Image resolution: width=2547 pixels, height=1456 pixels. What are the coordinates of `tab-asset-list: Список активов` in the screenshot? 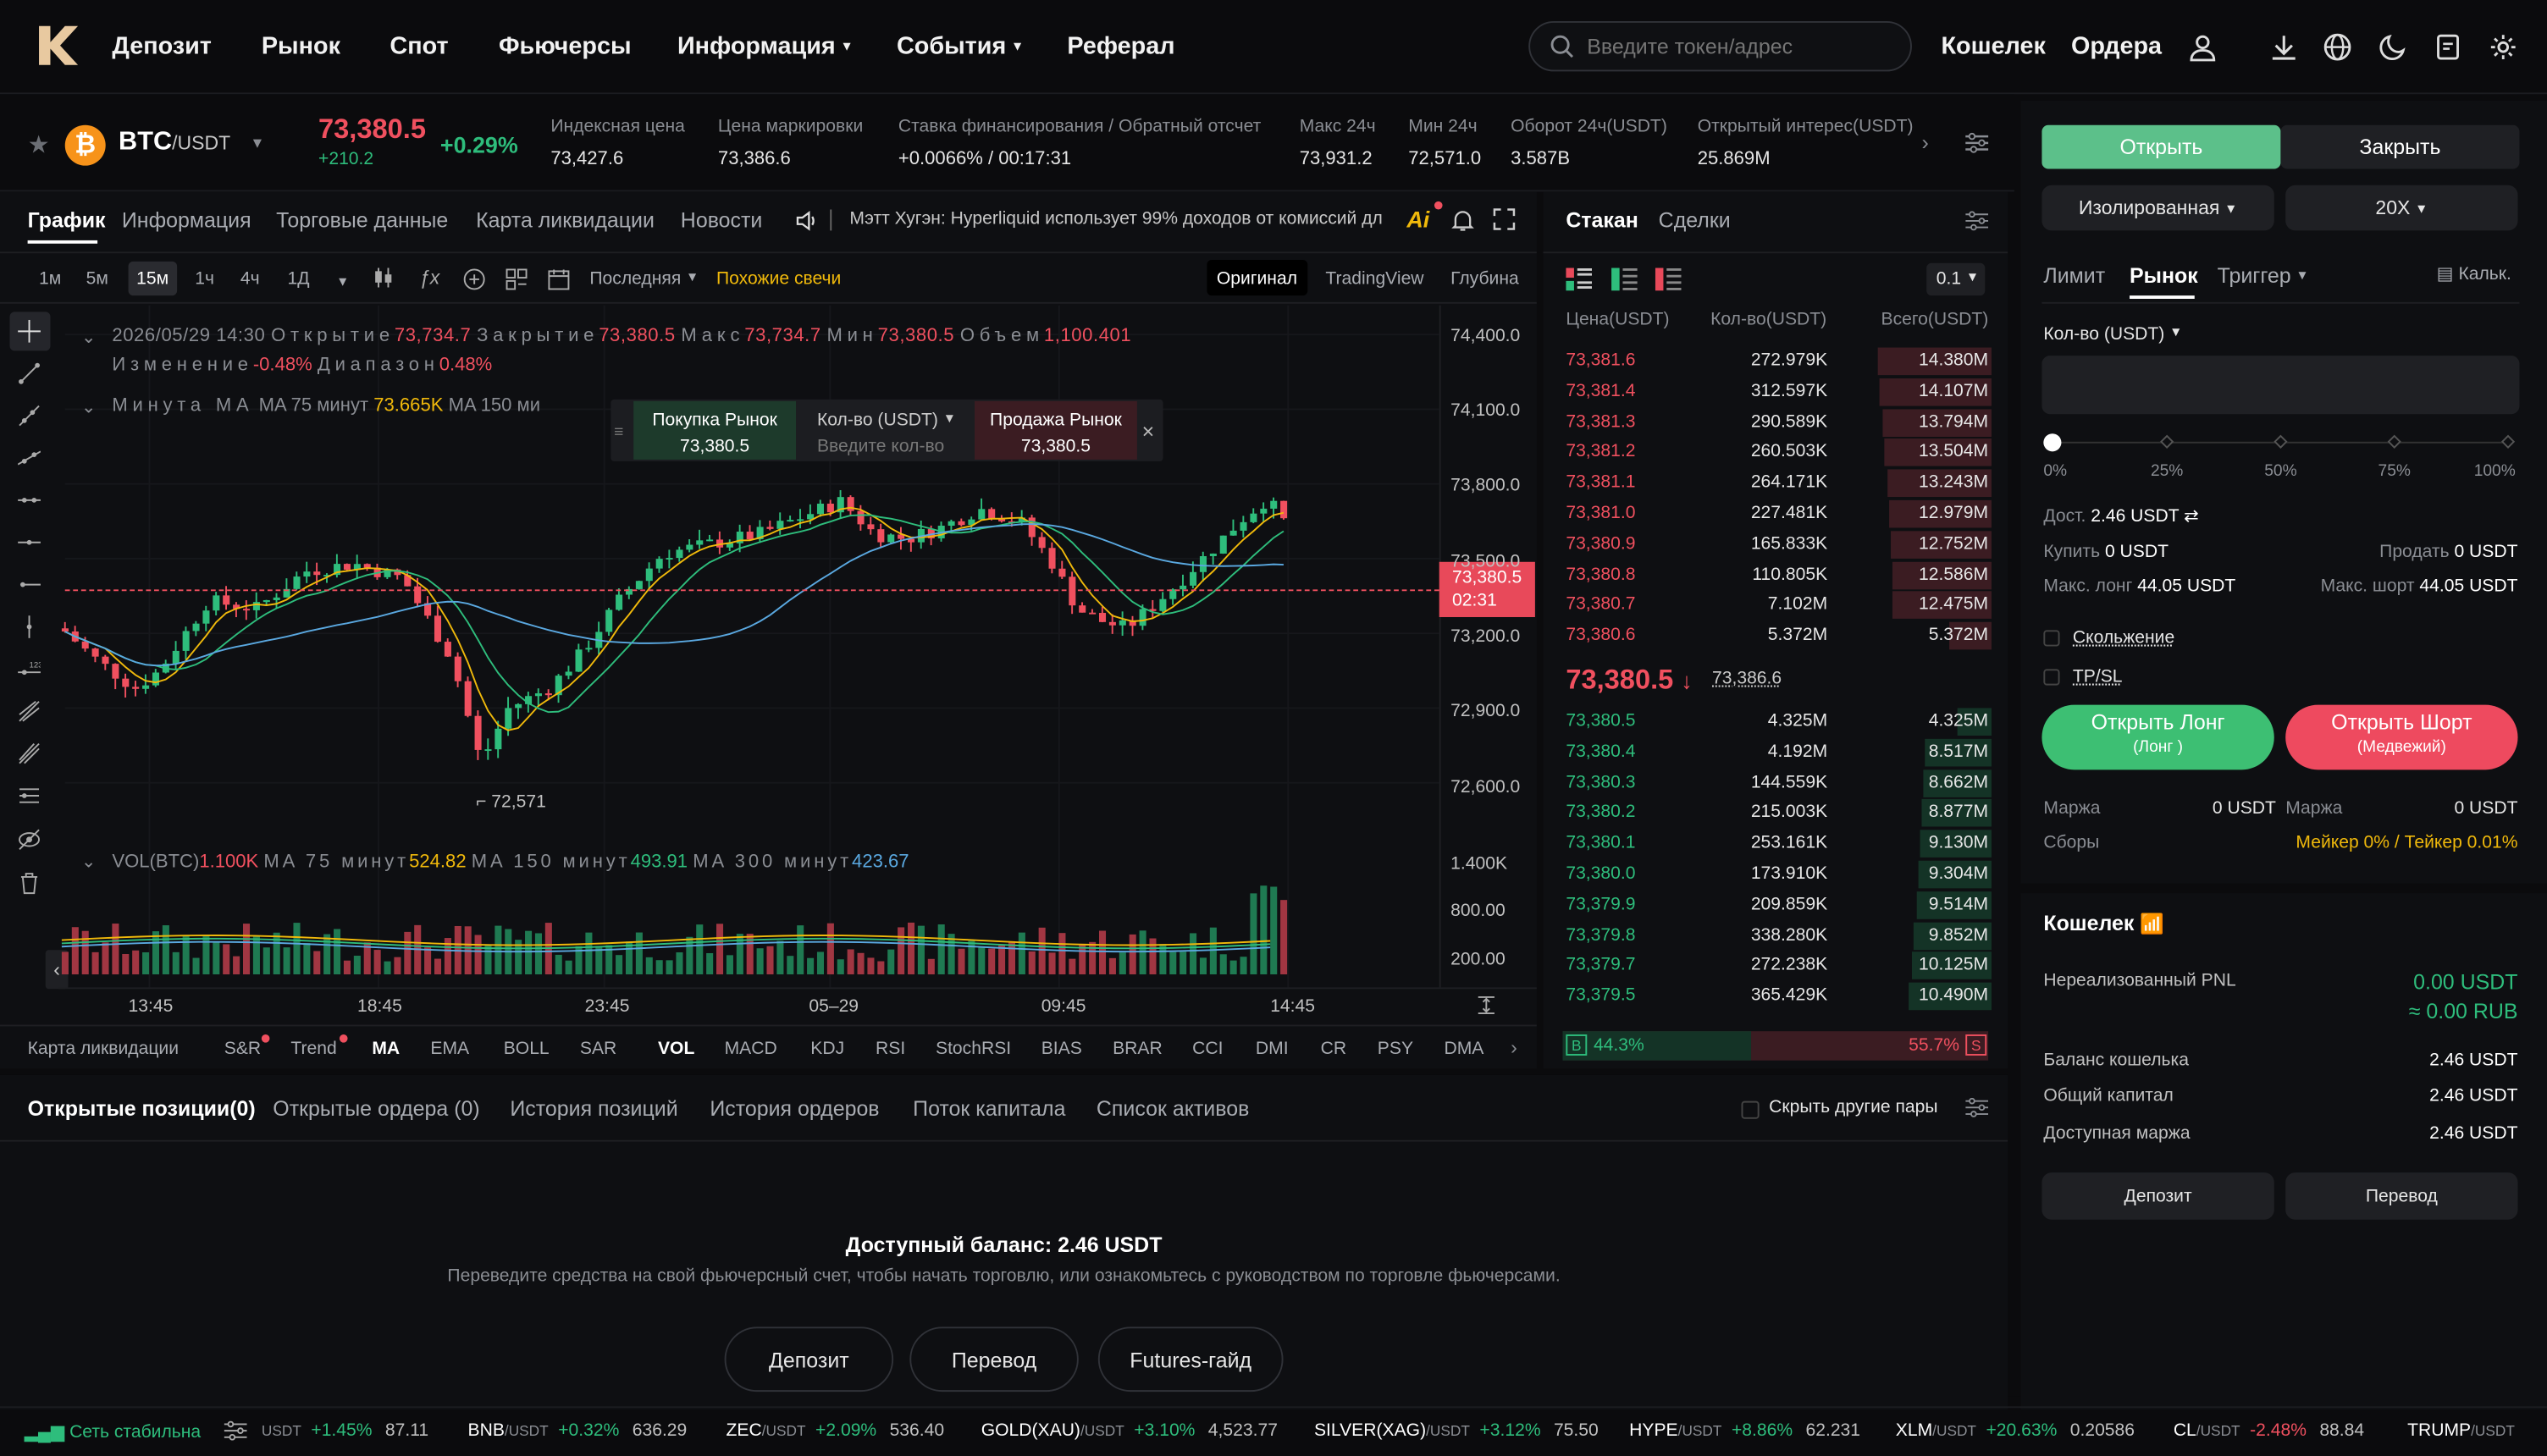 It's located at (1173, 1109).